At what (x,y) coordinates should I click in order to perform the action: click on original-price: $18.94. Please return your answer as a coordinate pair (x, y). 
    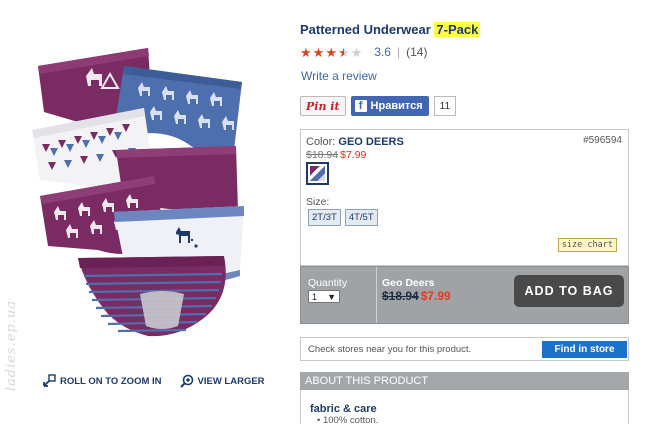
    Looking at the image, I should click on (322, 155).